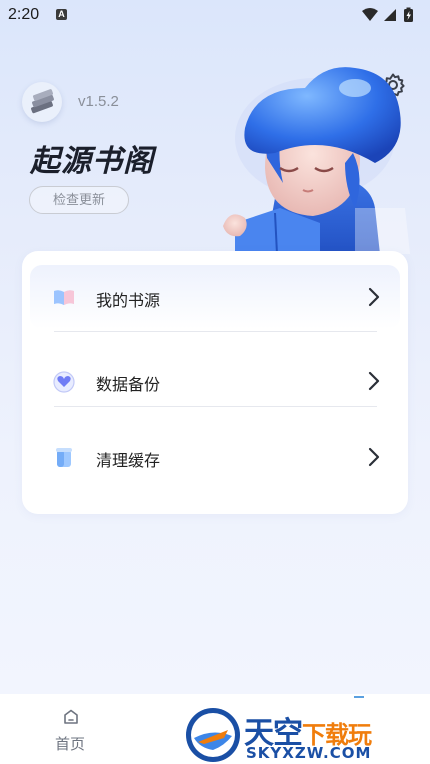 Image resolution: width=430 pixels, height=764 pixels. I want to click on mascot-illustration, so click(316, 160).